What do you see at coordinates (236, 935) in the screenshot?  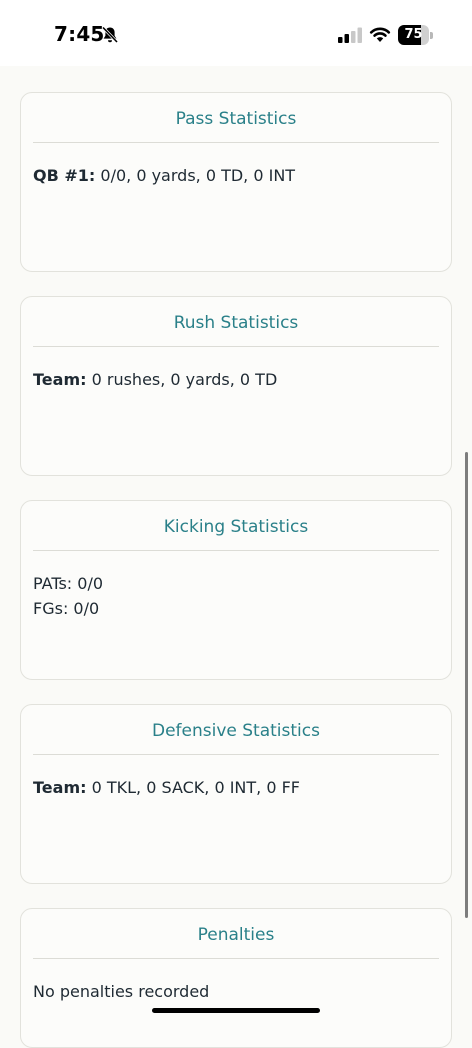 I see `card-title-penalties: Penalties` at bounding box center [236, 935].